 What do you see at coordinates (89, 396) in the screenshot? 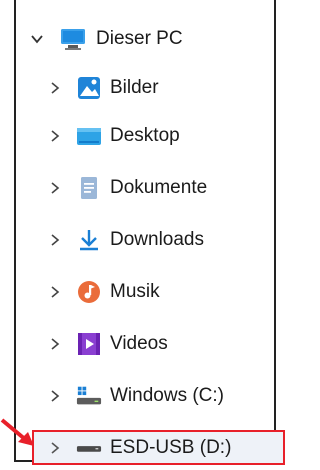
I see `windows-drive-icon` at bounding box center [89, 396].